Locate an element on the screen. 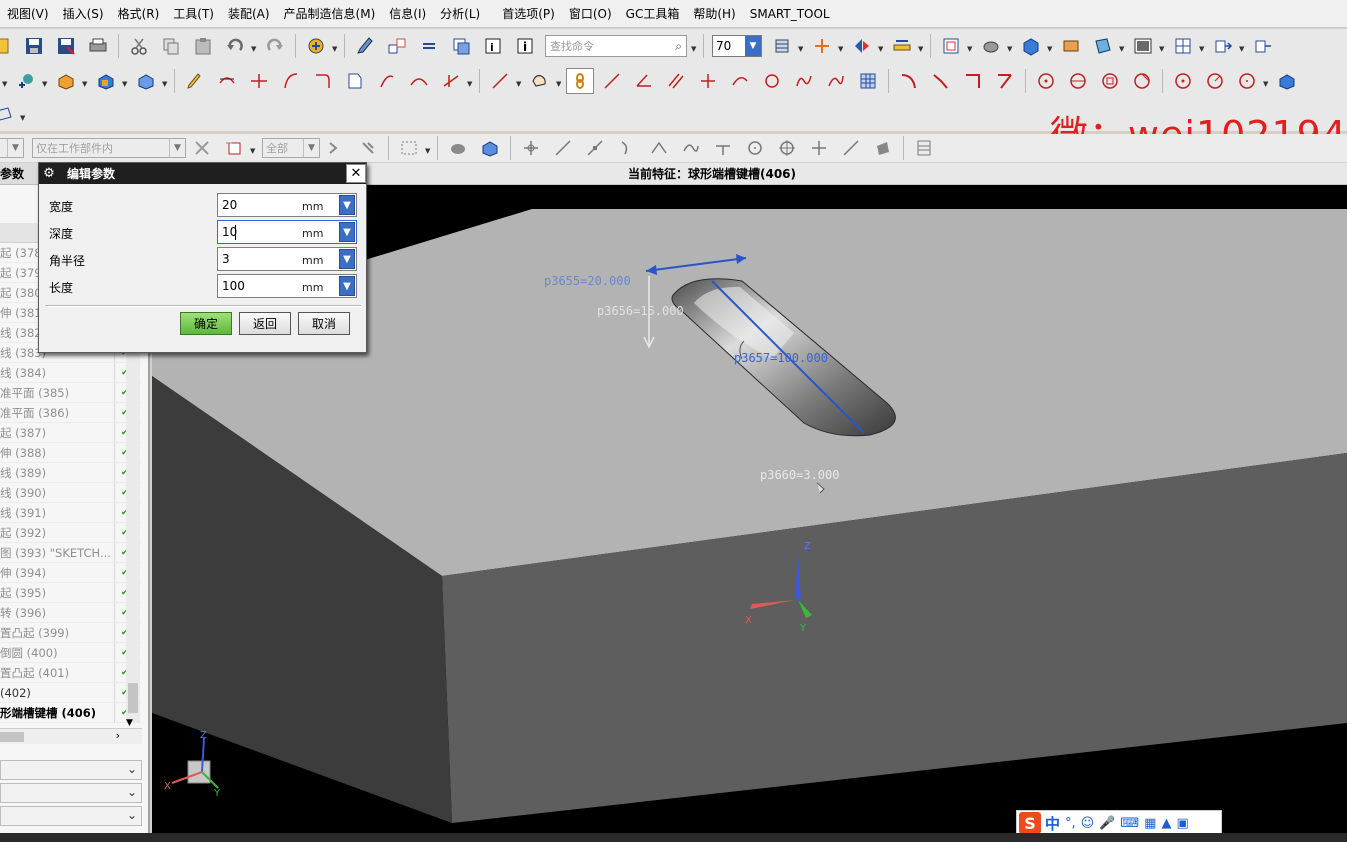 The image size is (1347, 842). microphone-icon: 🎤 is located at coordinates (1107, 823).